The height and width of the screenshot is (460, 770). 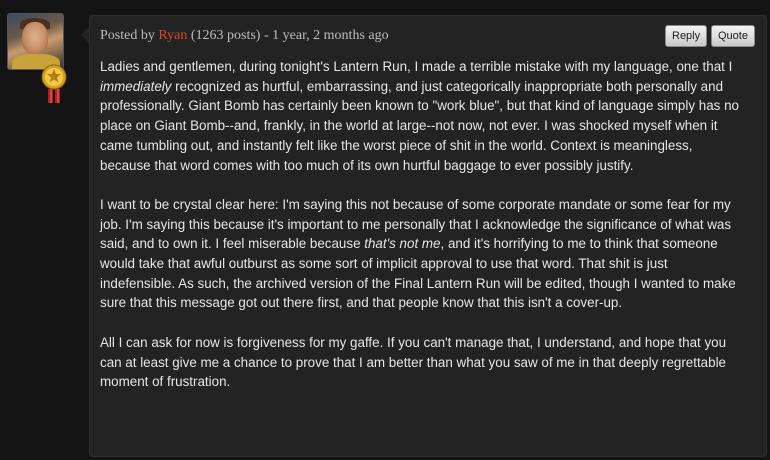 I want to click on gold-medal-icon, so click(x=54, y=83).